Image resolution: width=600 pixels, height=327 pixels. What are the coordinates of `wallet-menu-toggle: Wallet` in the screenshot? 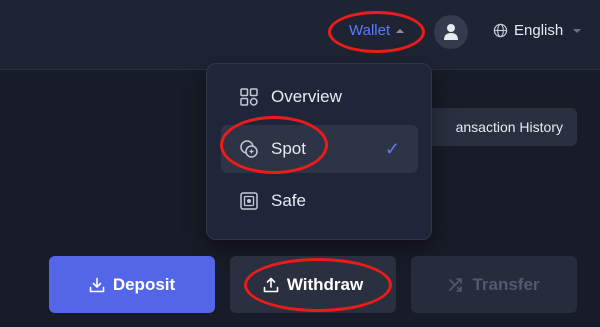 It's located at (377, 30).